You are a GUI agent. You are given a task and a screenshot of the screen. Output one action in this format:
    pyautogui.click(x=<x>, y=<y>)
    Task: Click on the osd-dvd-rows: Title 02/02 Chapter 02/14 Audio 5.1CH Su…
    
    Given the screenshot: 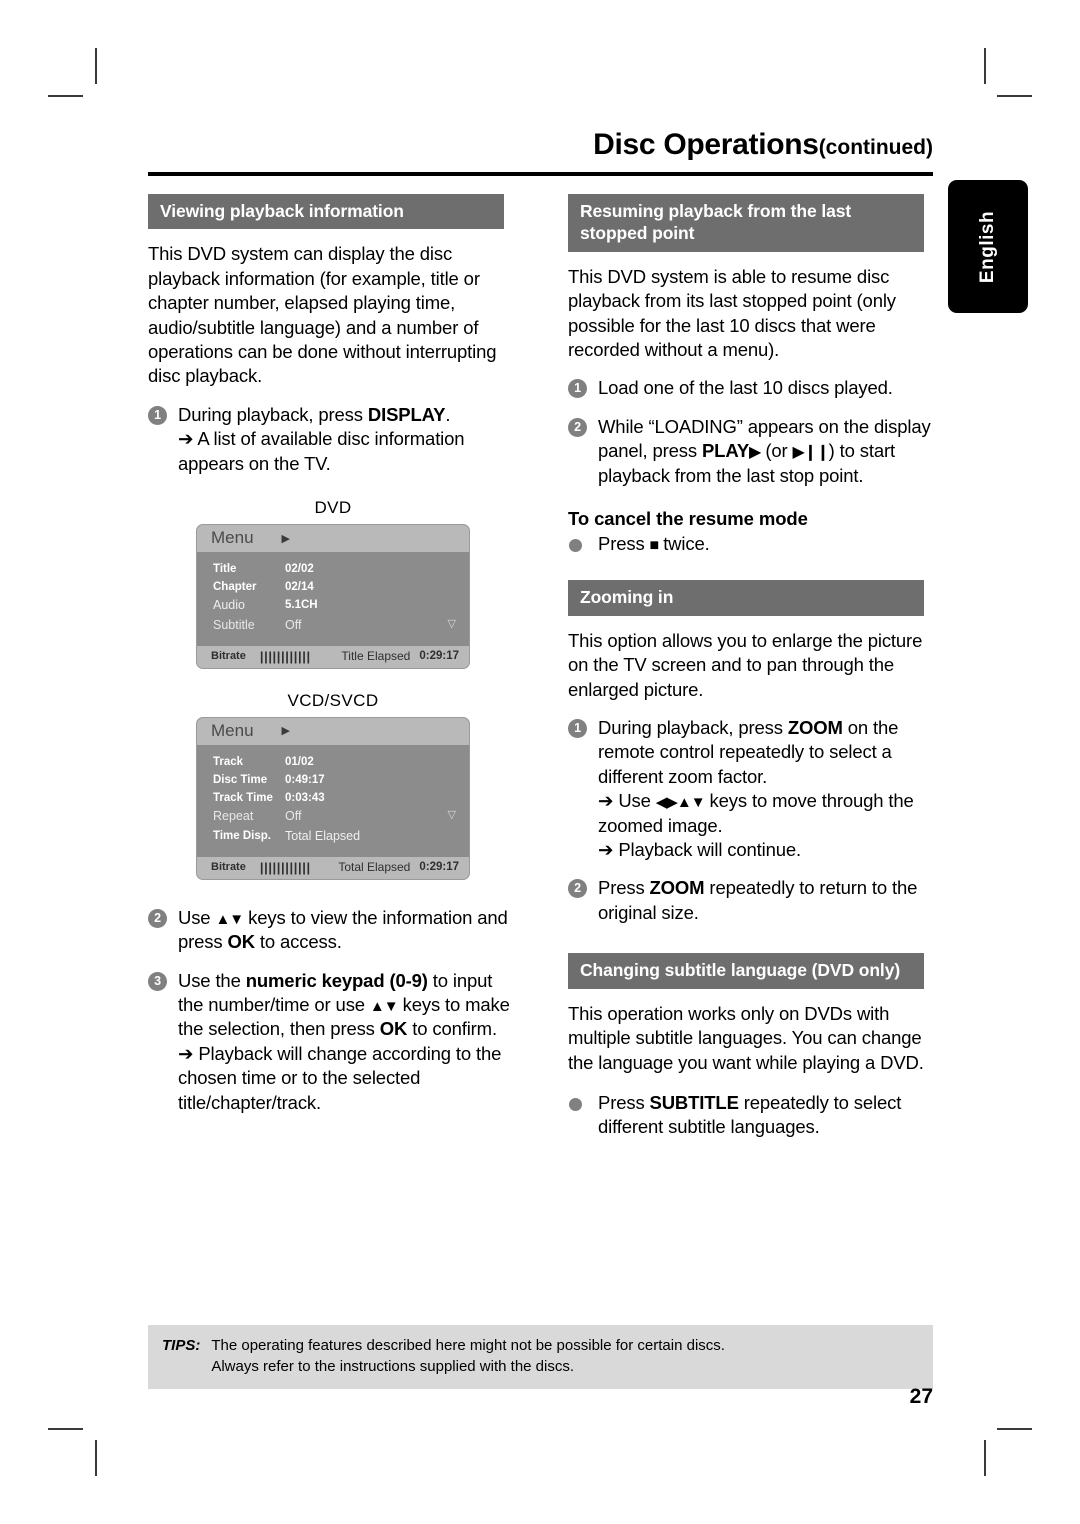 What is the action you would take?
    pyautogui.click(x=333, y=599)
    